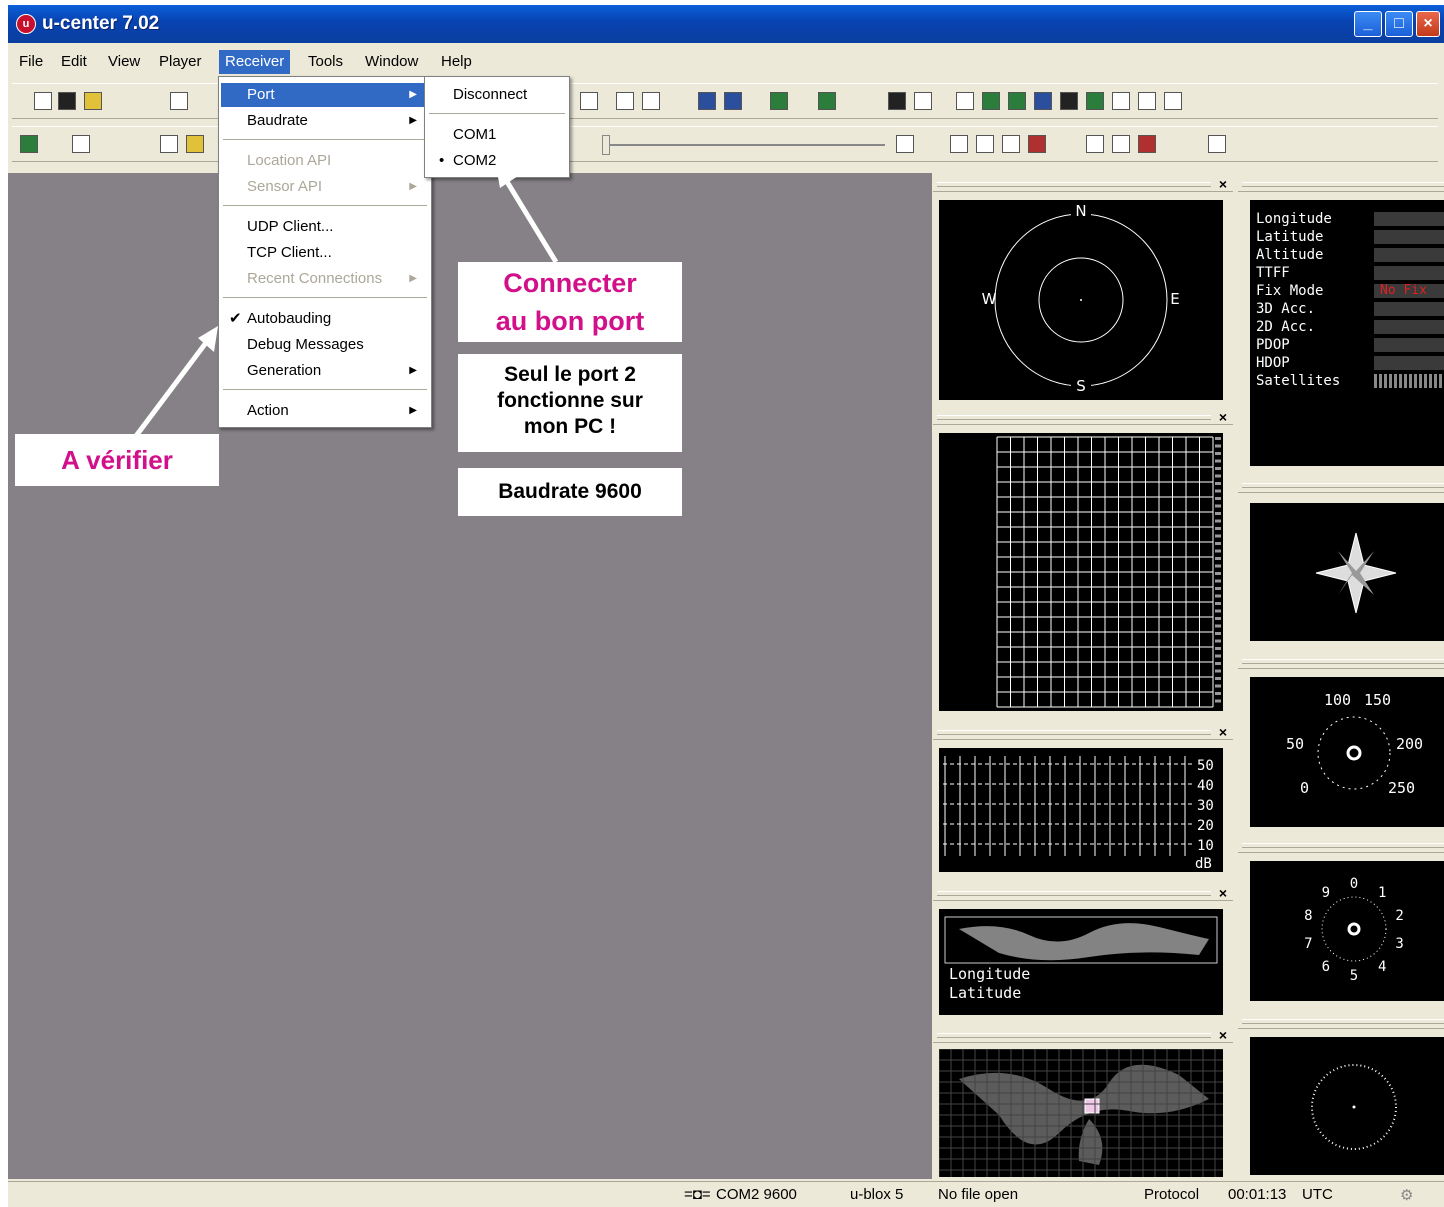  Describe the element at coordinates (1147, 144) in the screenshot. I see `gear-stop-icon` at that location.